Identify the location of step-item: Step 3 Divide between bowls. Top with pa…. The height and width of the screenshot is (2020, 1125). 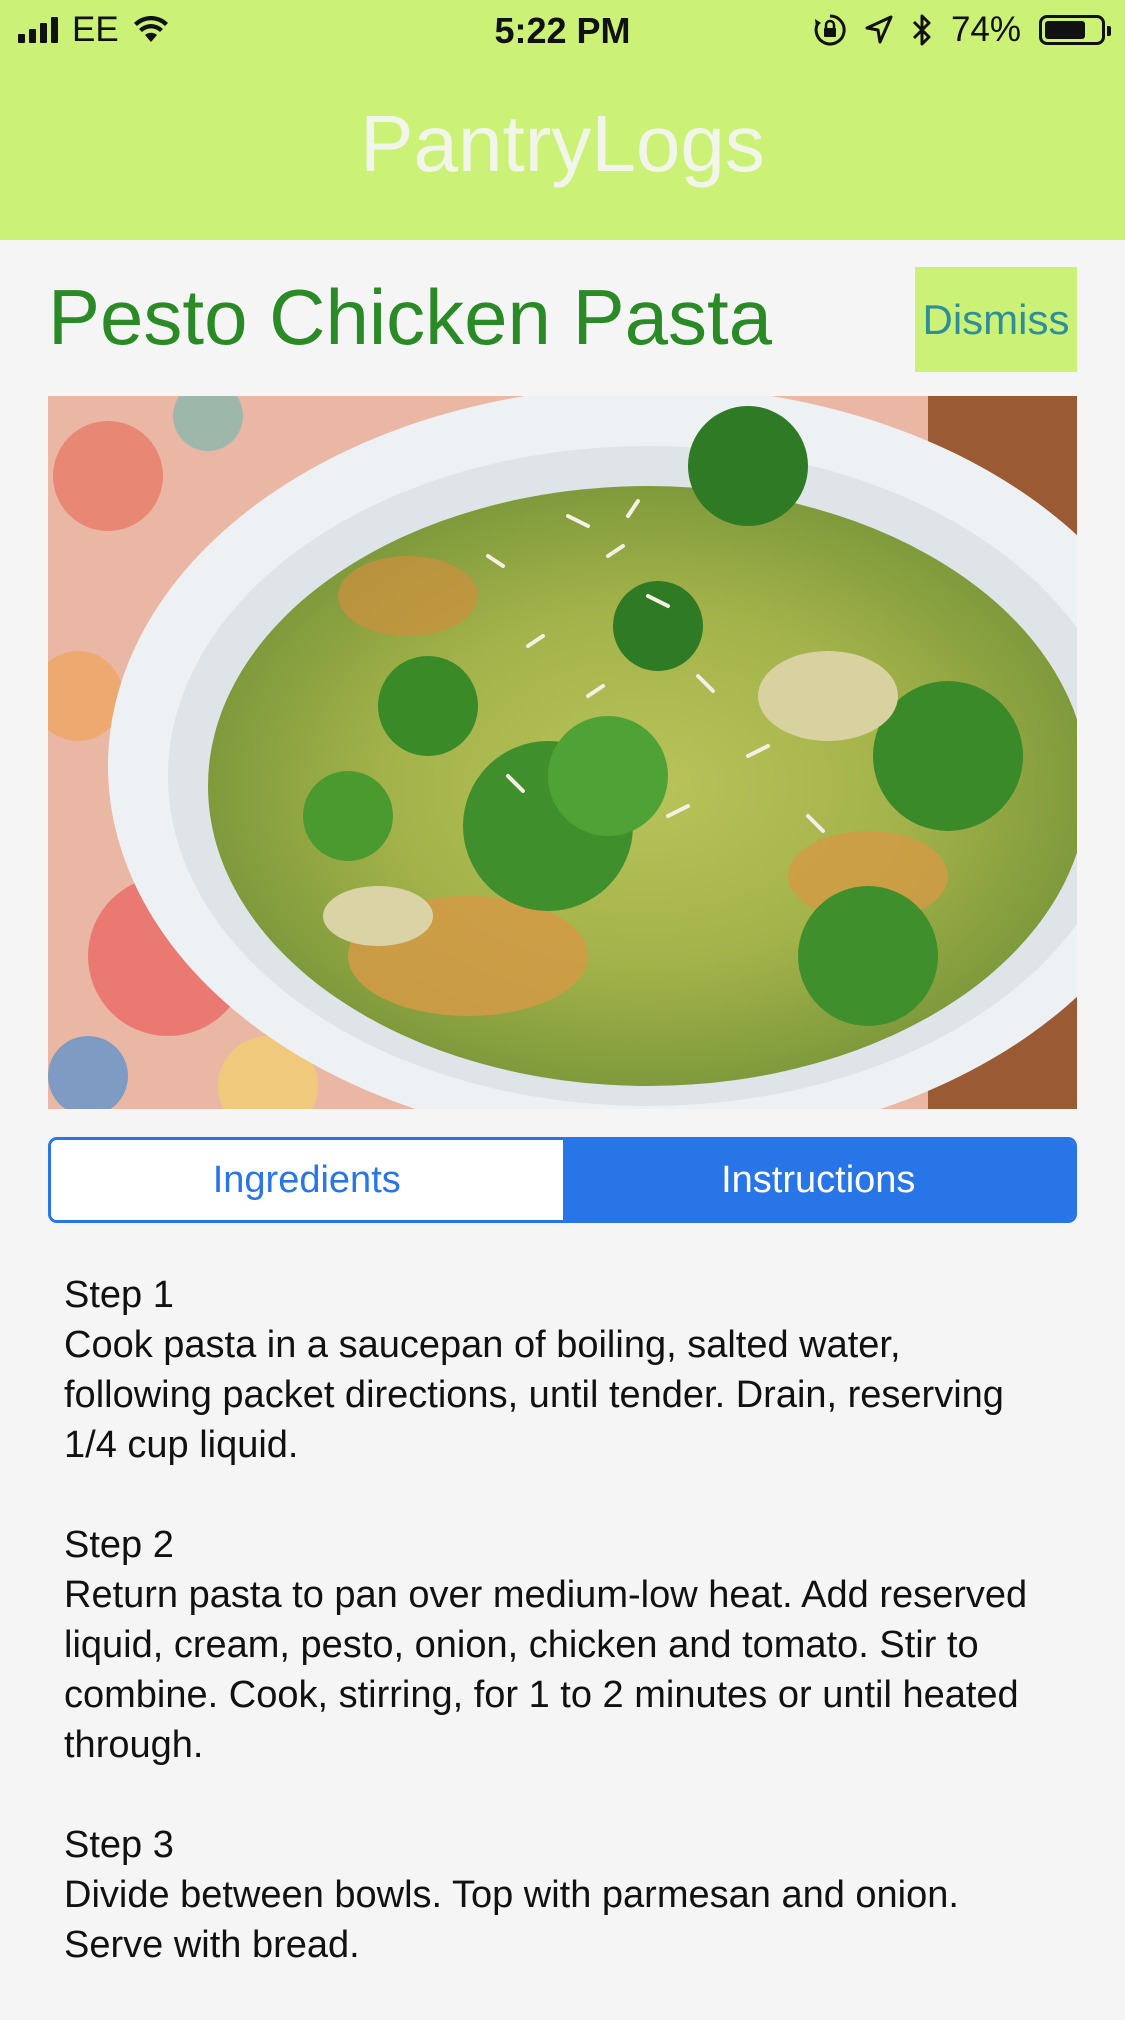
(554, 1895).